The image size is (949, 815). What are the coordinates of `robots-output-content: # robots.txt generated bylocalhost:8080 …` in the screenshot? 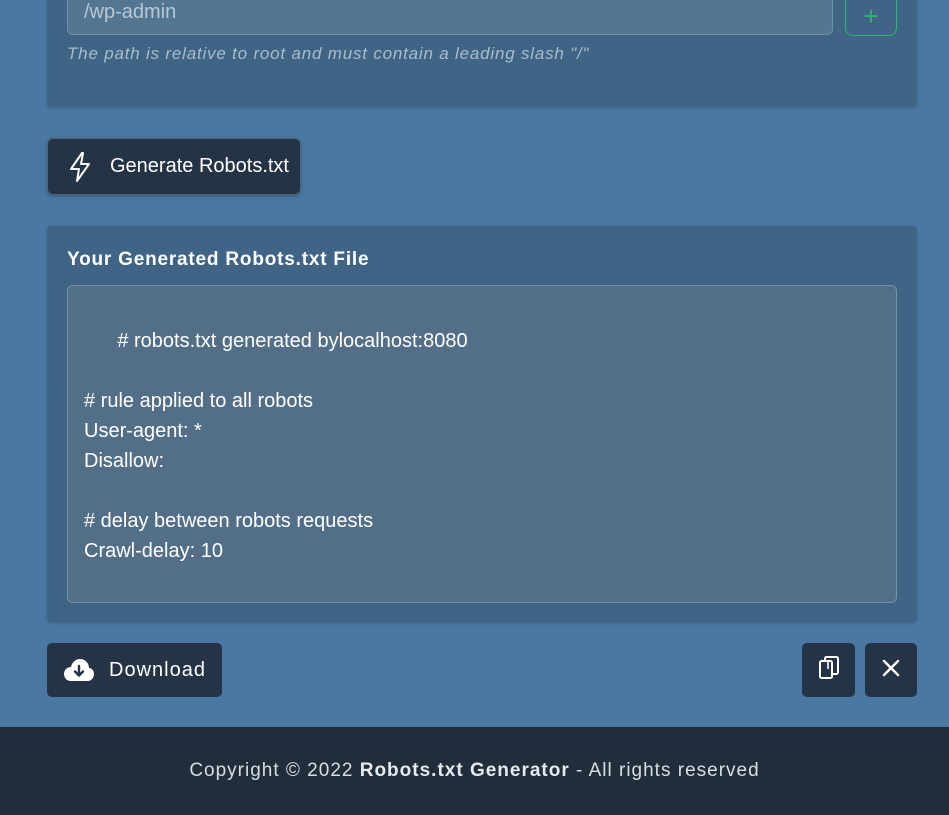 It's located at (276, 446).